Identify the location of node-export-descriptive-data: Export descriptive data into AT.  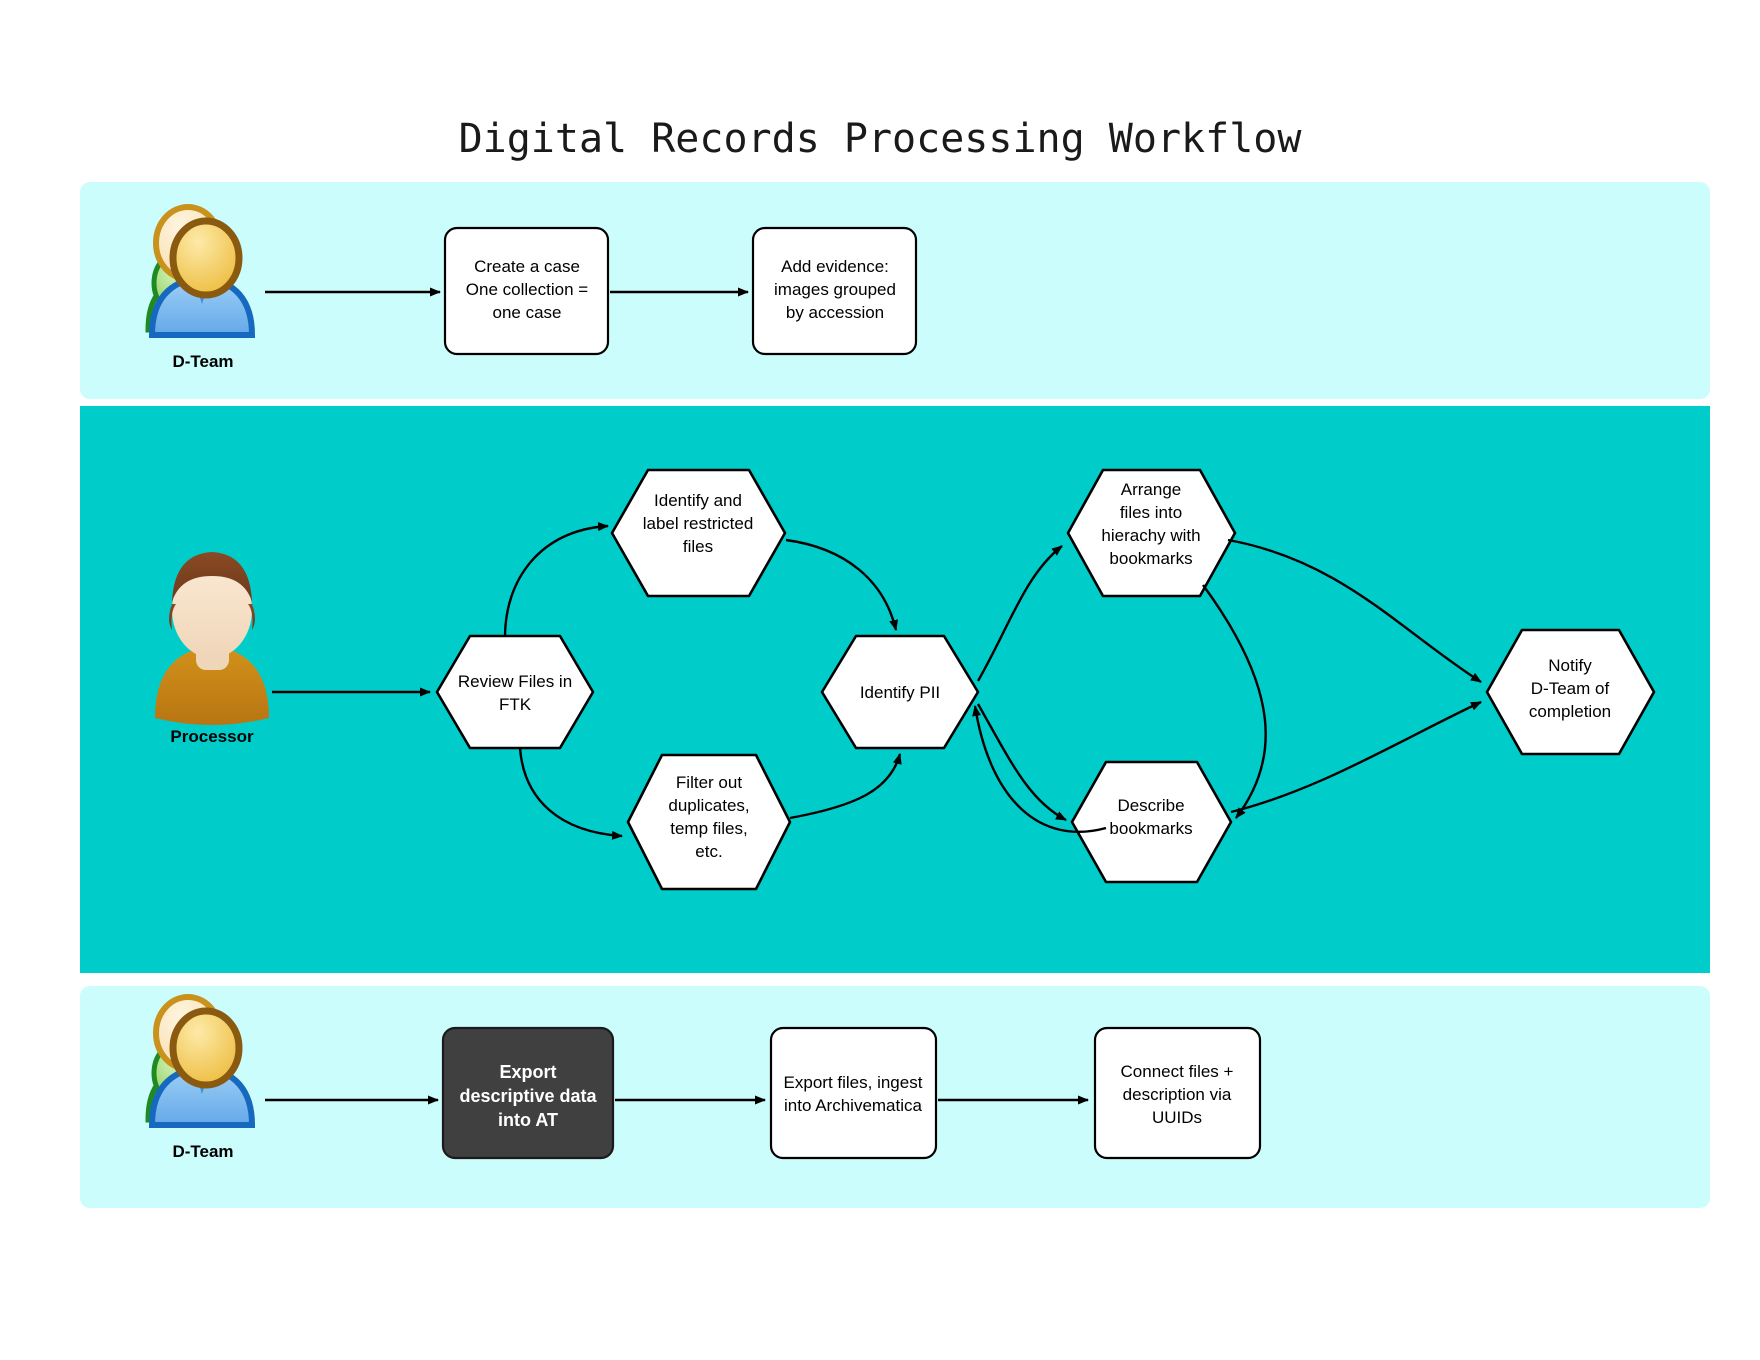
(528, 1093).